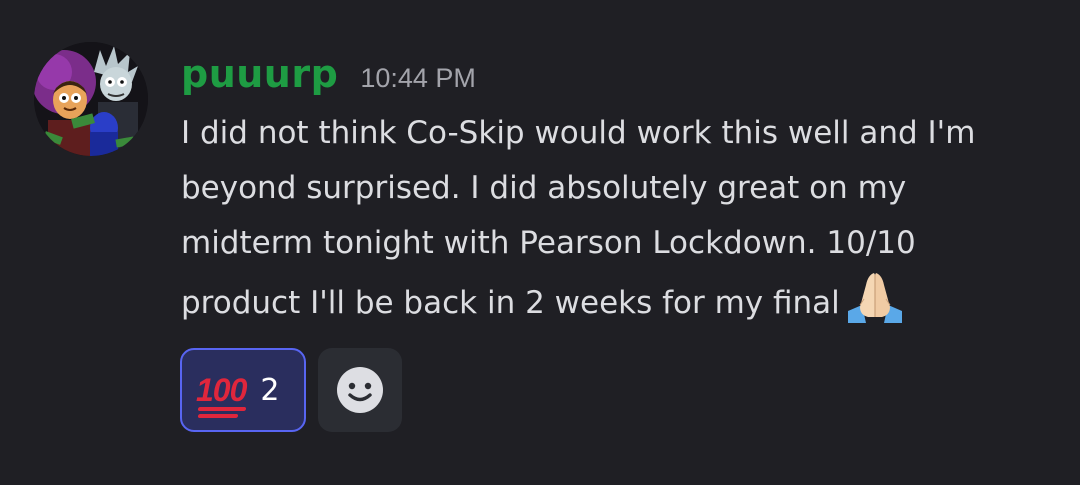  I want to click on message-header: puuurp 10:44 PM, so click(328, 77).